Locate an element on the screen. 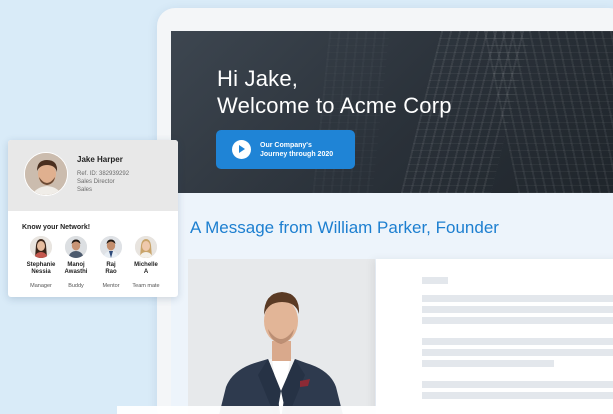 This screenshot has height=414, width=613. profile-role: Sales Director is located at coordinates (96, 182).